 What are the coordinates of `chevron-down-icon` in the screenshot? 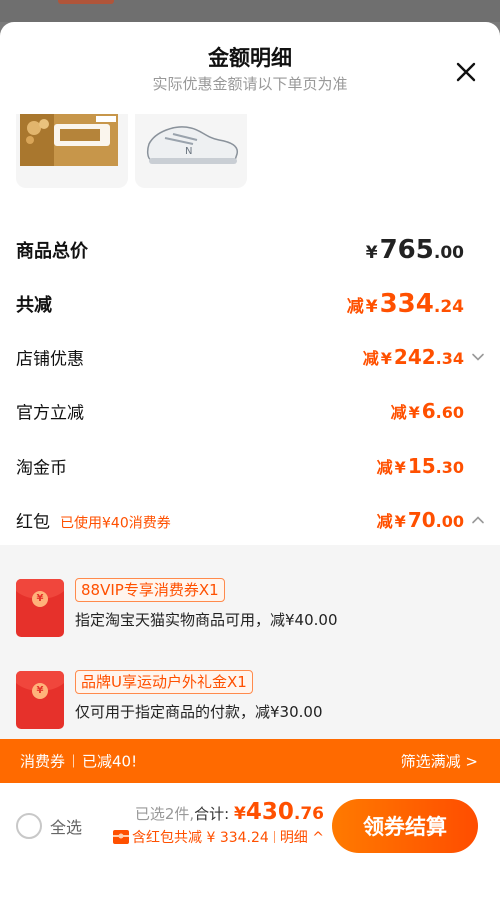 It's located at (478, 357).